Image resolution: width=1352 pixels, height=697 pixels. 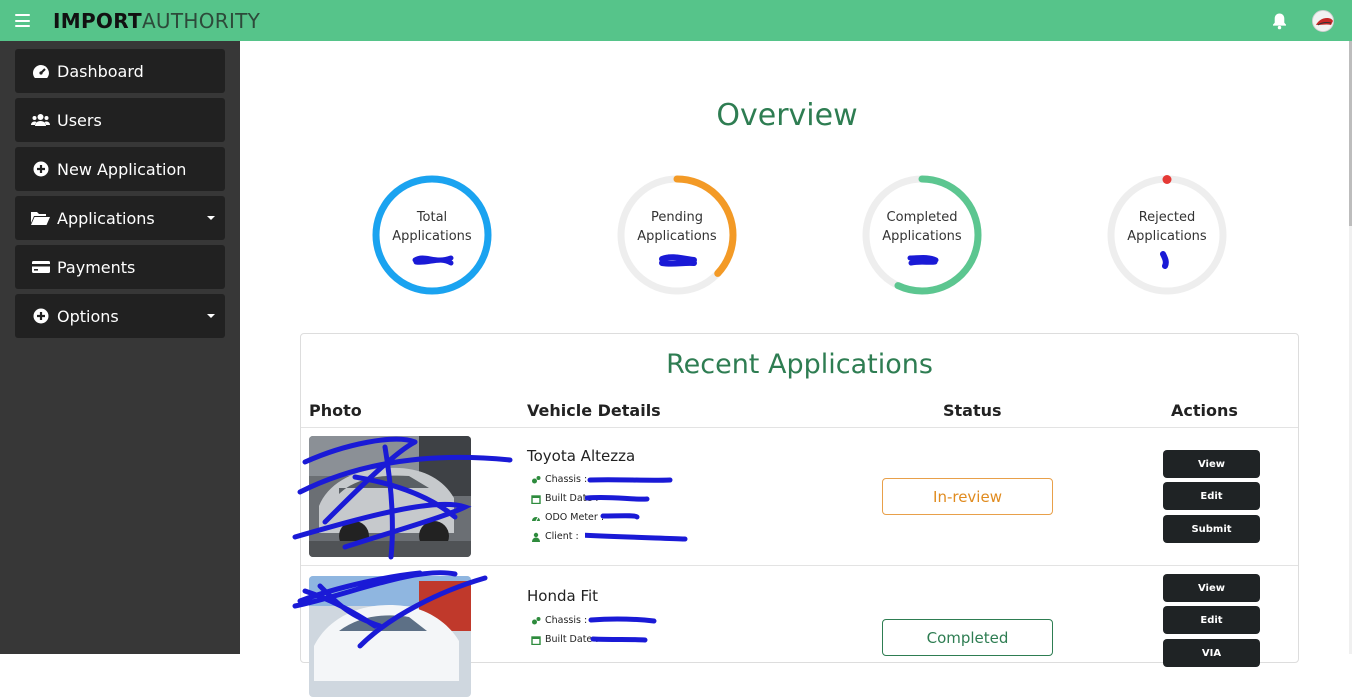 I want to click on sidebar-item-label: Options, so click(x=88, y=316).